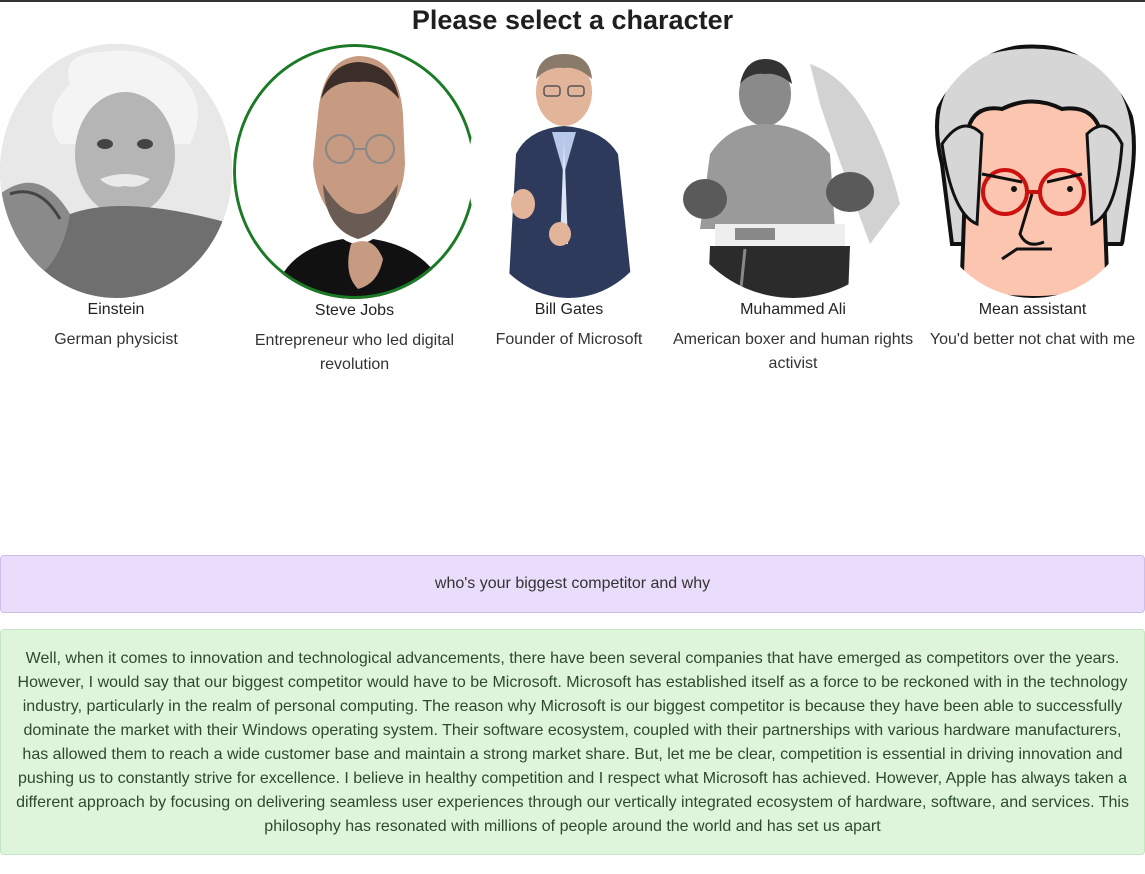 The image size is (1145, 874). What do you see at coordinates (116, 309) in the screenshot?
I see `character-name: Einstein` at bounding box center [116, 309].